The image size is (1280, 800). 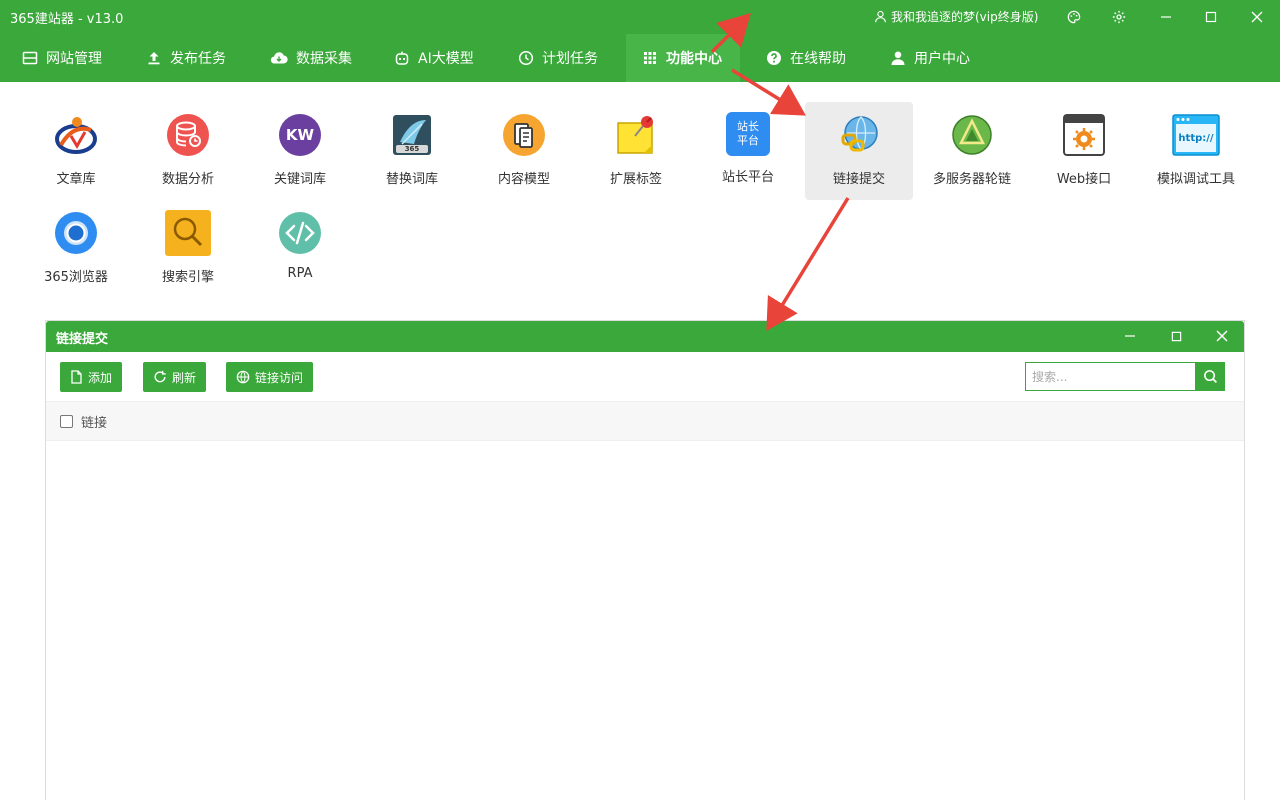 I want to click on feature-label: 文章库, so click(x=76, y=179).